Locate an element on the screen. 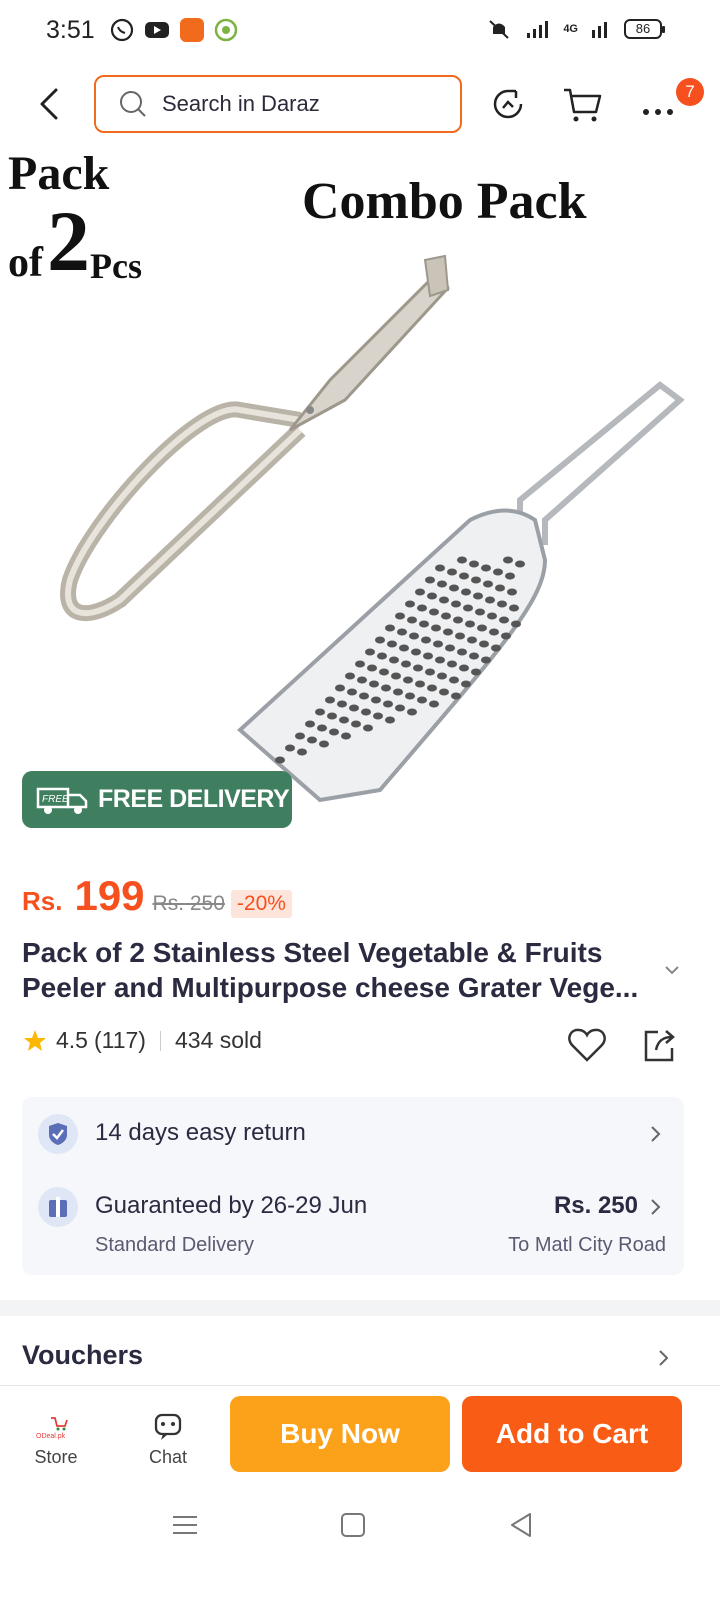 Image resolution: width=720 pixels, height=1600 pixels. add-to-cart-button: Add to Cart is located at coordinates (572, 1434).